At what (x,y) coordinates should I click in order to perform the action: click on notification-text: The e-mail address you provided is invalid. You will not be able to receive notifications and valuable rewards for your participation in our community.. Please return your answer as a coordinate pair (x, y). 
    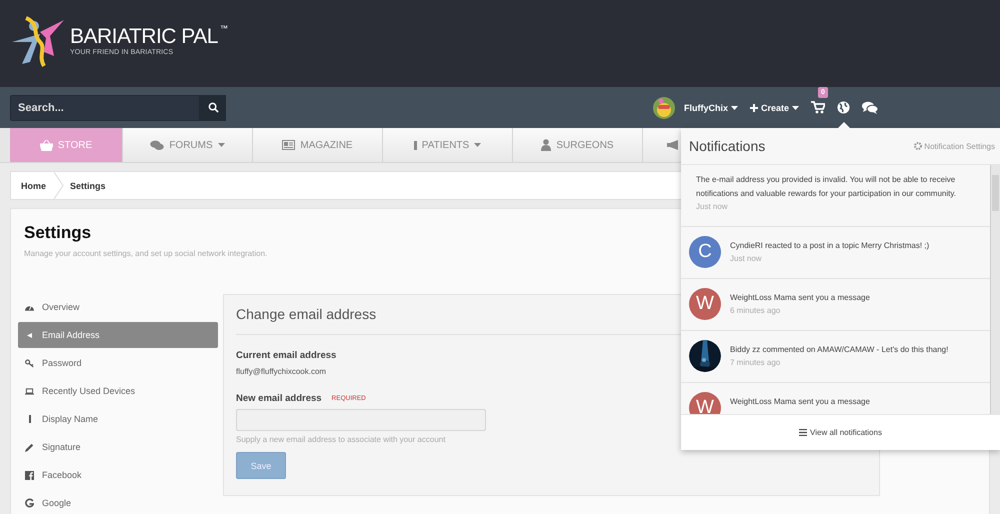
    Looking at the image, I should click on (826, 187).